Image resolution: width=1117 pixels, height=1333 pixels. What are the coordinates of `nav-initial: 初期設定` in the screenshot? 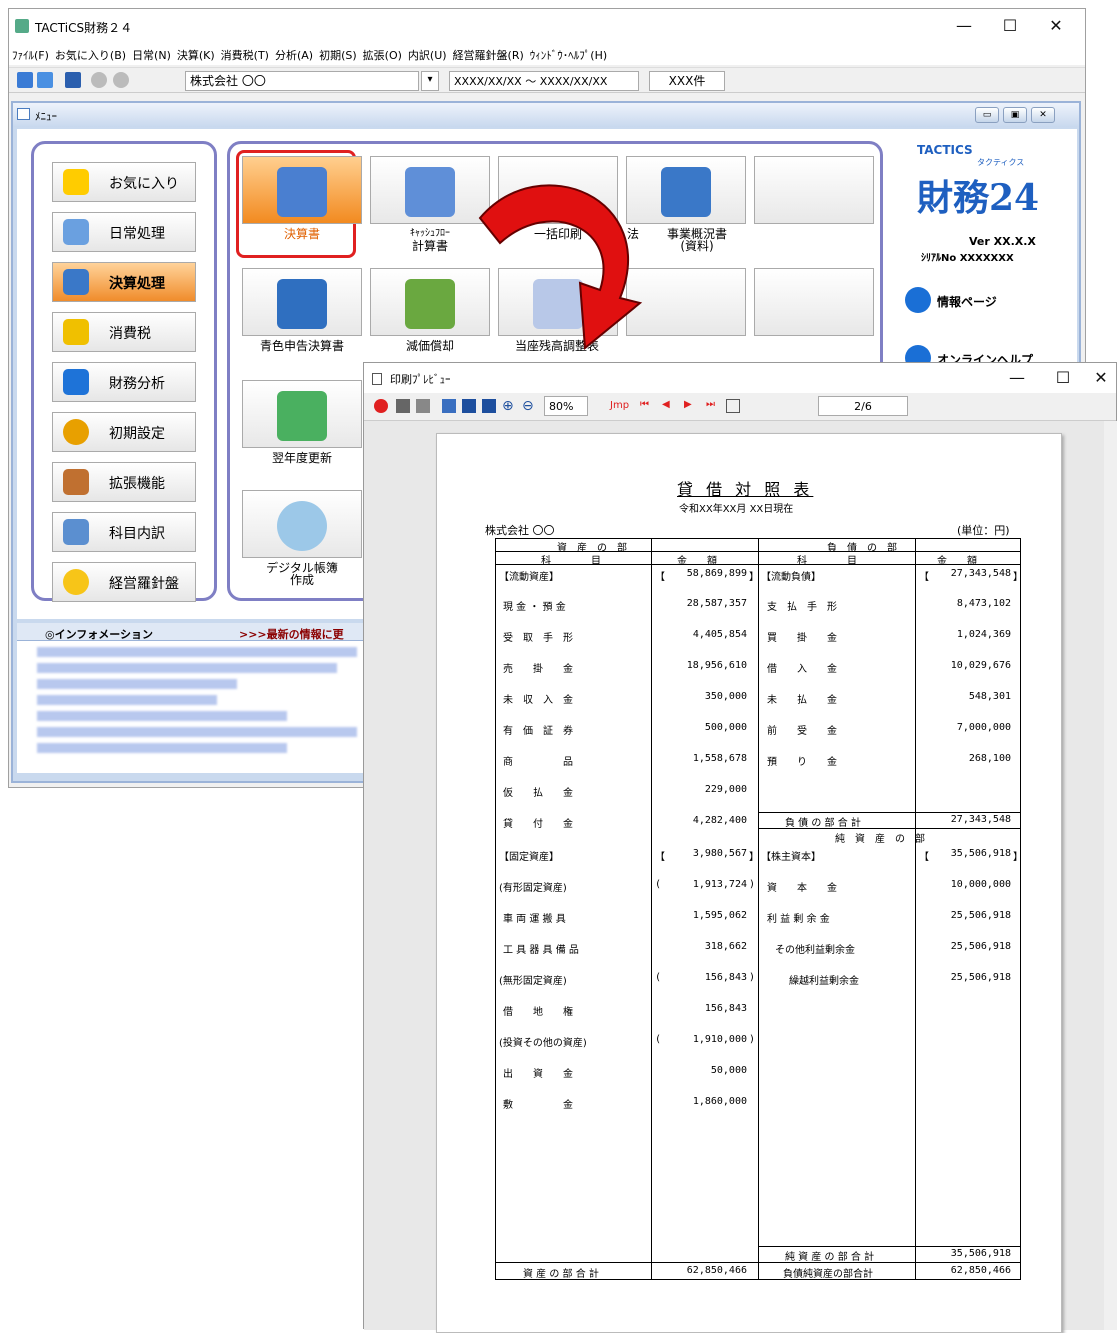 It's located at (124, 432).